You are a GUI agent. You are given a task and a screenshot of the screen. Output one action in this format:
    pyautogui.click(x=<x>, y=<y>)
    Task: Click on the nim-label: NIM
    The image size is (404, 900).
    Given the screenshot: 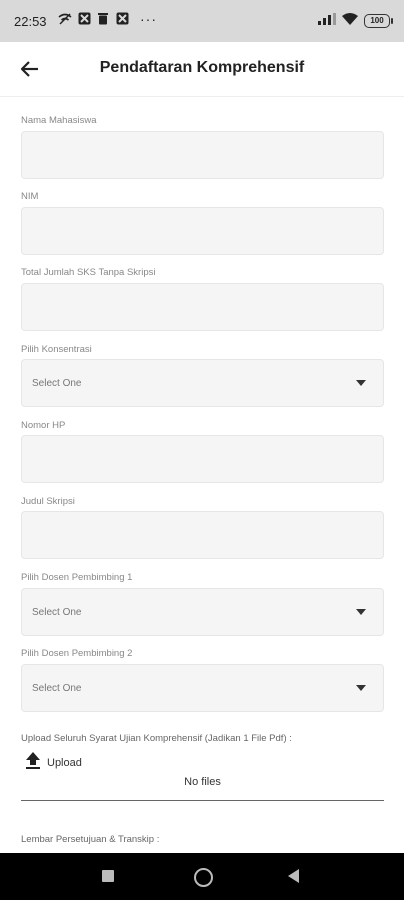 What is the action you would take?
    pyautogui.click(x=30, y=196)
    